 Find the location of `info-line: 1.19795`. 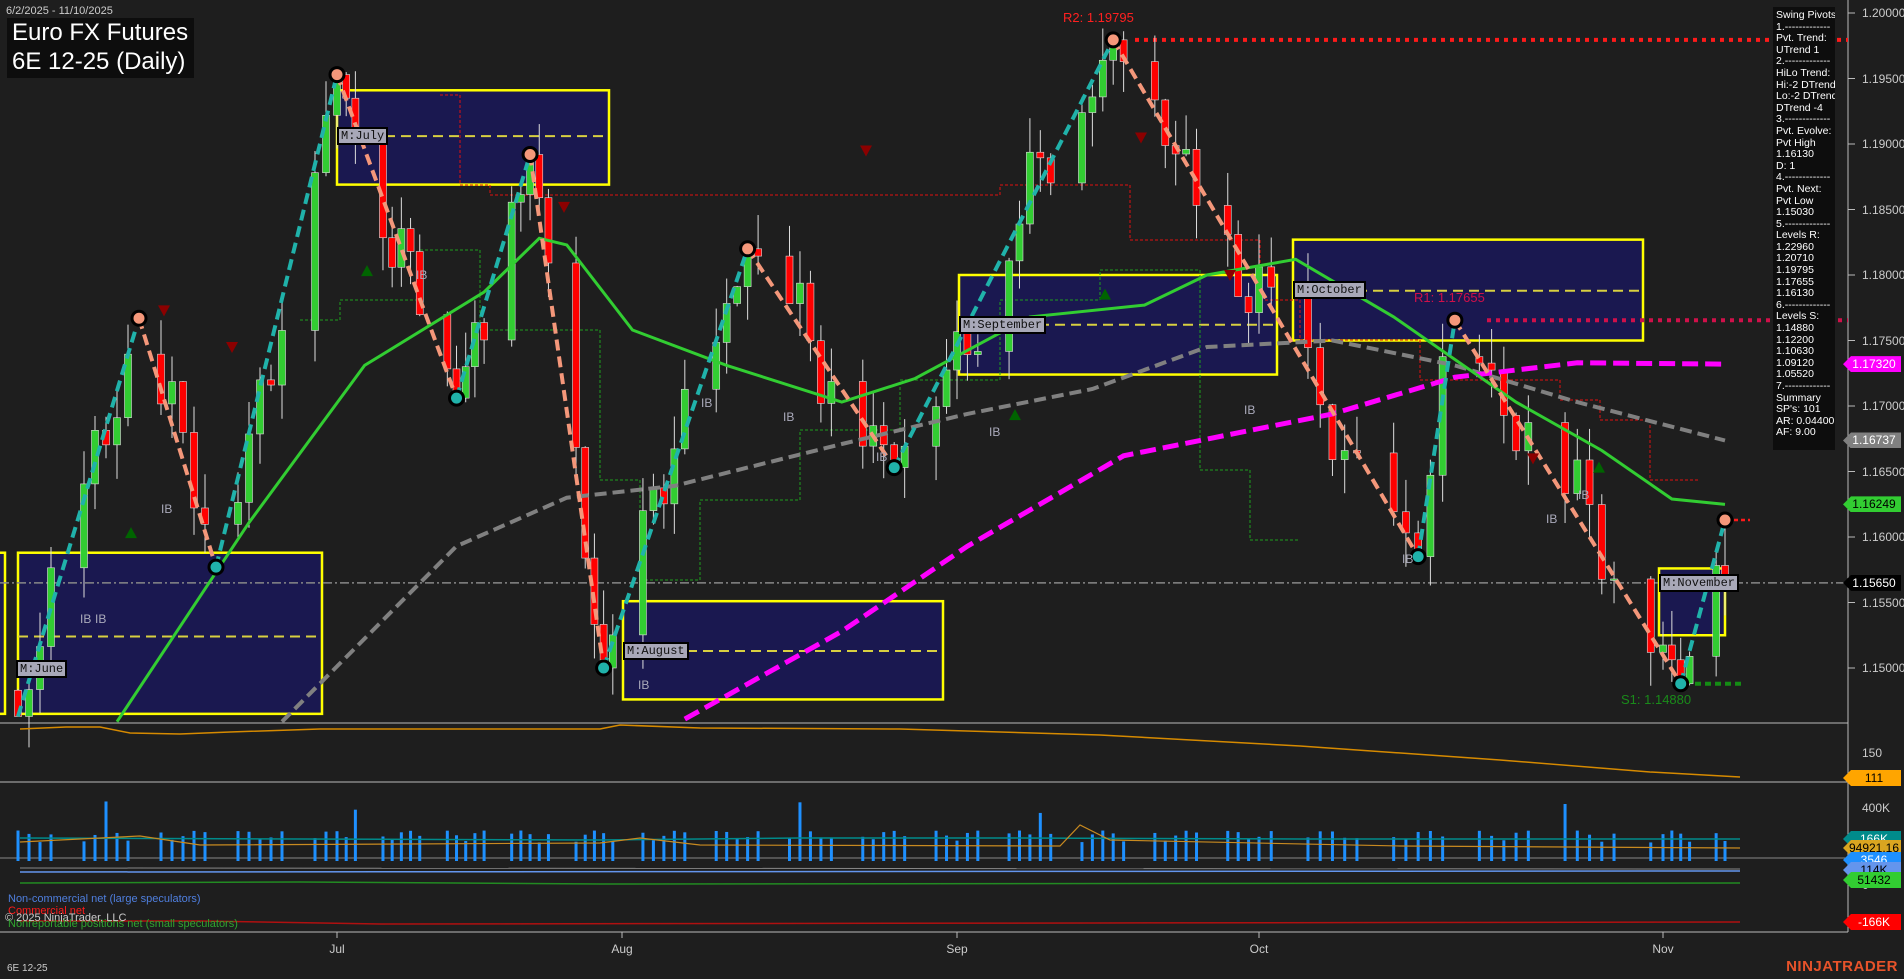

info-line: 1.19795 is located at coordinates (1795, 270).